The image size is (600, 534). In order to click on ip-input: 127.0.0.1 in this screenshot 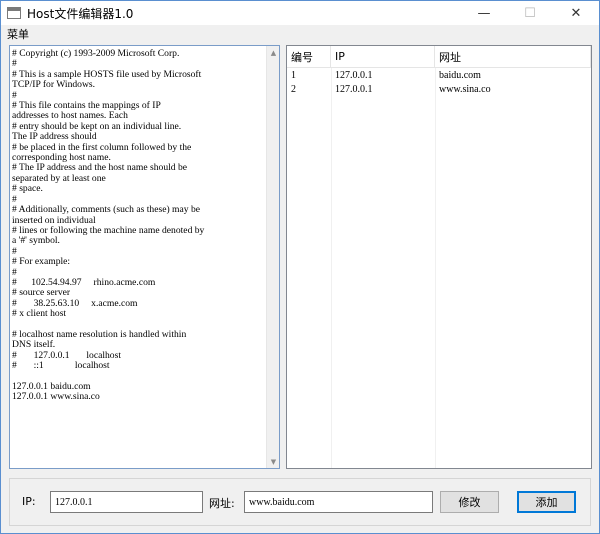, I will do `click(126, 502)`.